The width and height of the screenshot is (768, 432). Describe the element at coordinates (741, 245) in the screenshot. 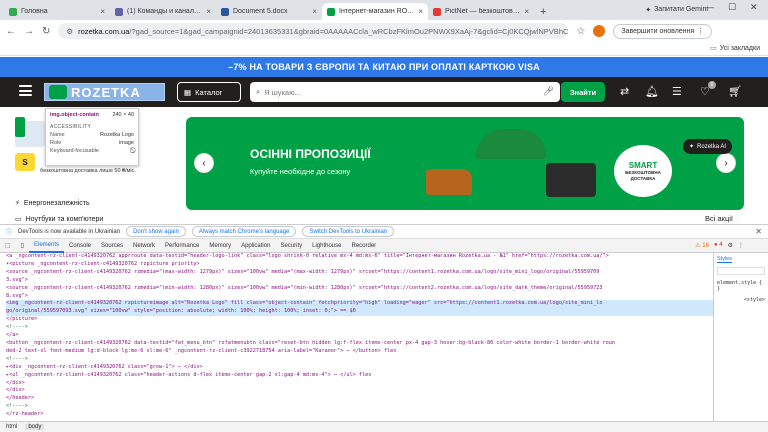

I see `devtools-more-icon: ⋮` at that location.